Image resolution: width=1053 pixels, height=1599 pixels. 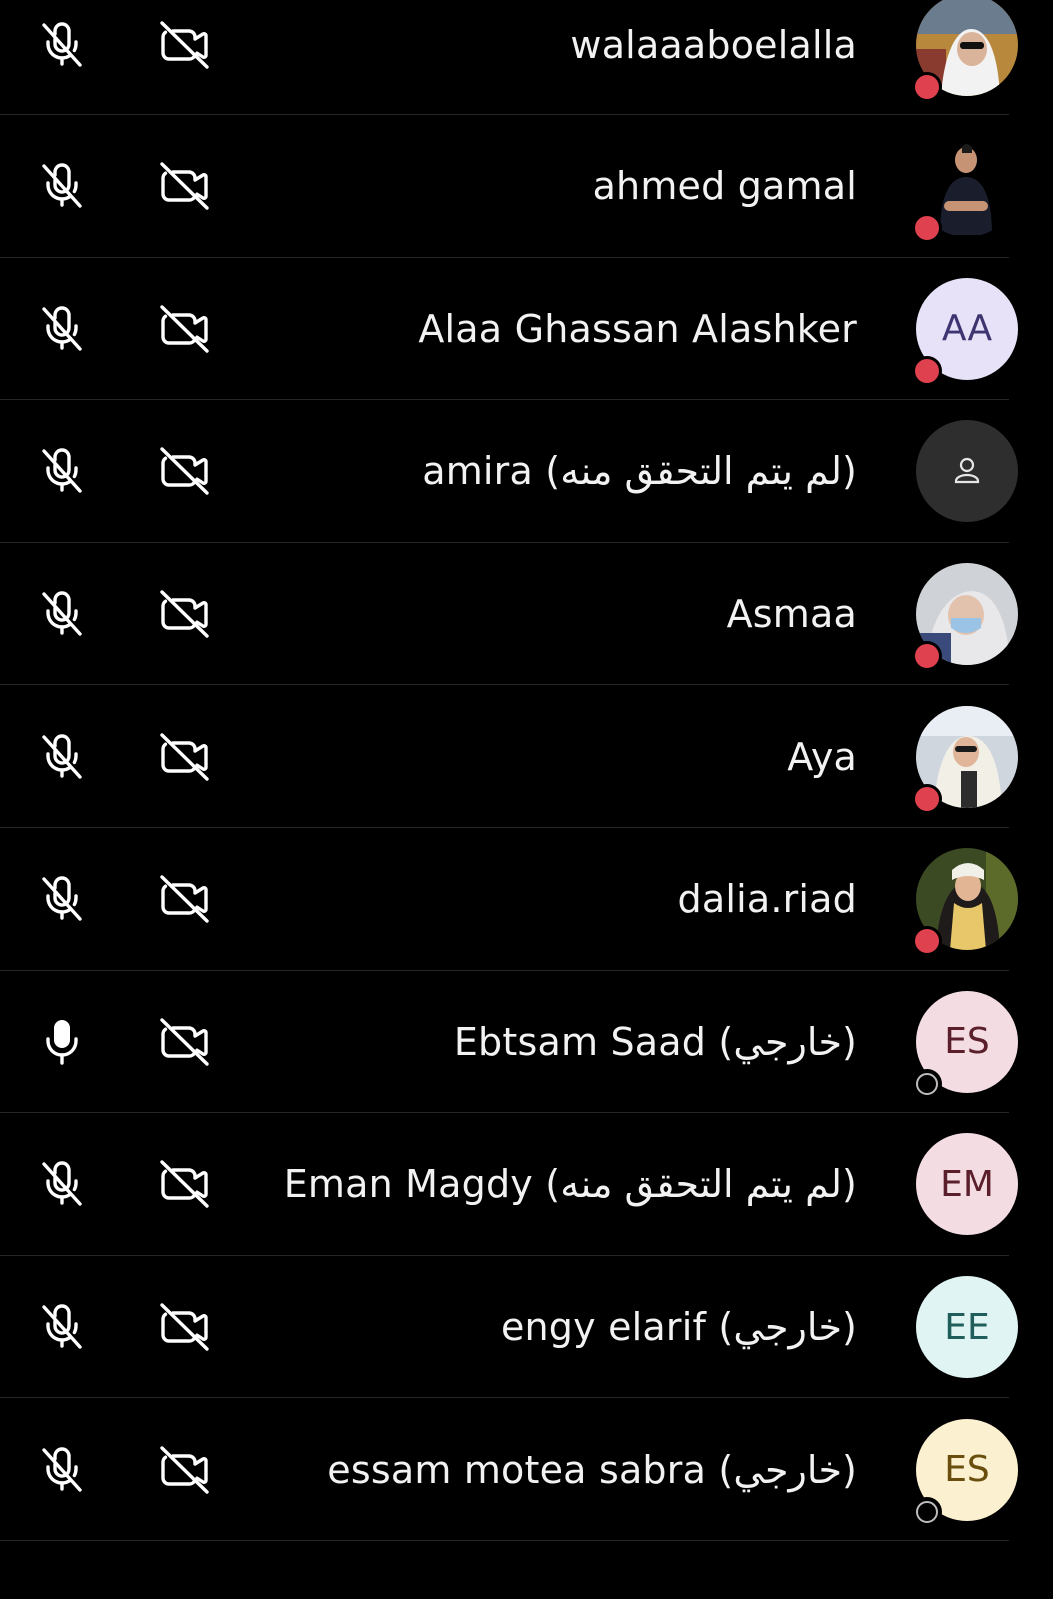 I want to click on person-icon, so click(x=967, y=471).